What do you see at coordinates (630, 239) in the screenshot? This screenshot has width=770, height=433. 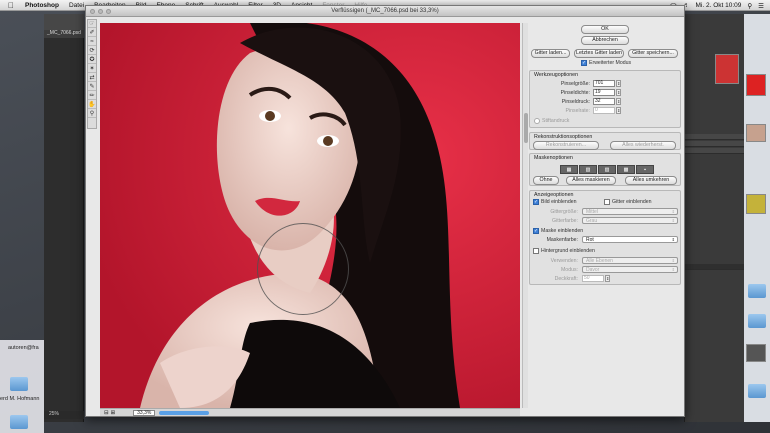 I see `mask-color-select: Rot ⇕` at bounding box center [630, 239].